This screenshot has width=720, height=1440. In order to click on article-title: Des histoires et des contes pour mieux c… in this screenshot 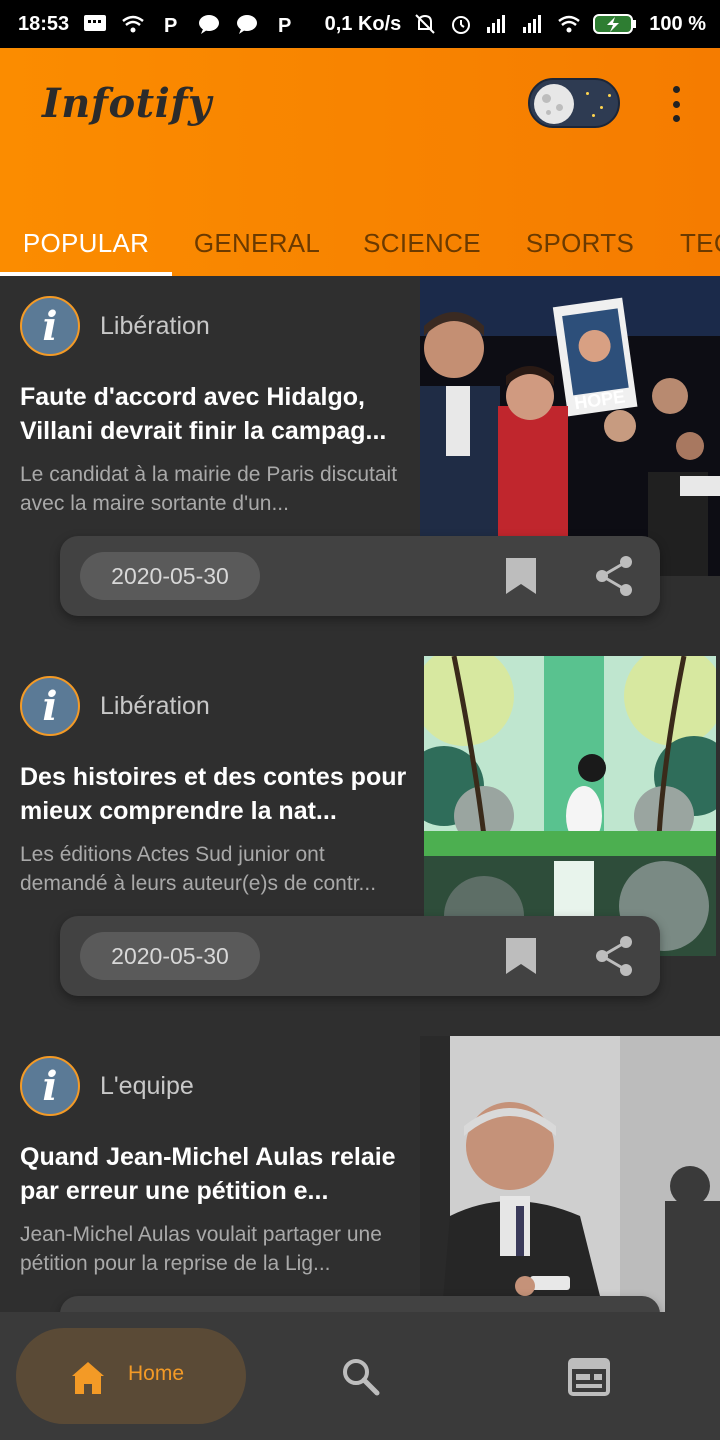, I will do `click(215, 794)`.